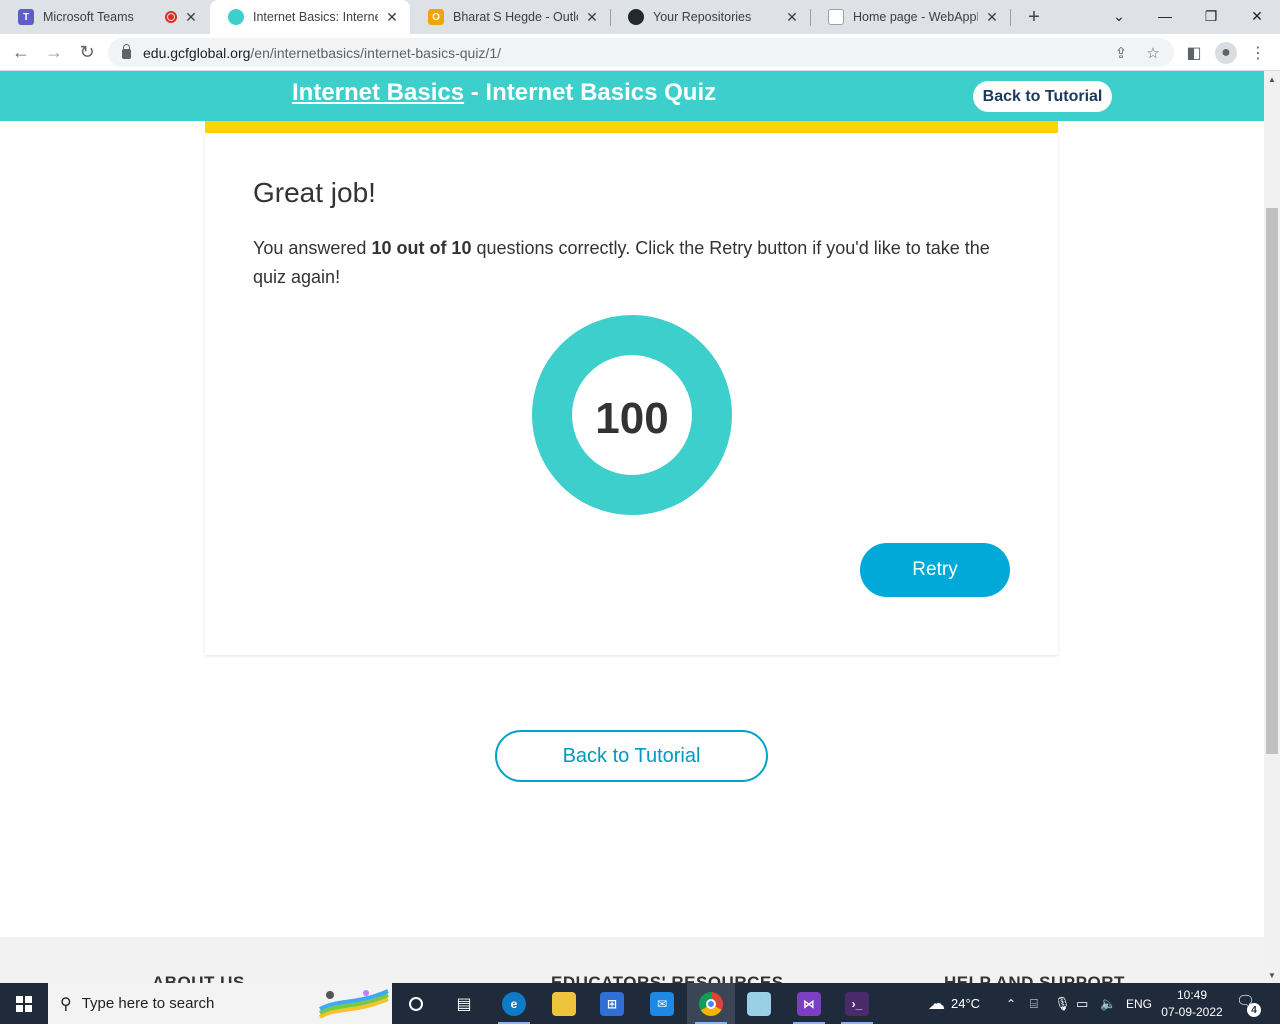 The width and height of the screenshot is (1280, 1024). I want to click on result-score-bold: 10 out of 10, so click(421, 248).